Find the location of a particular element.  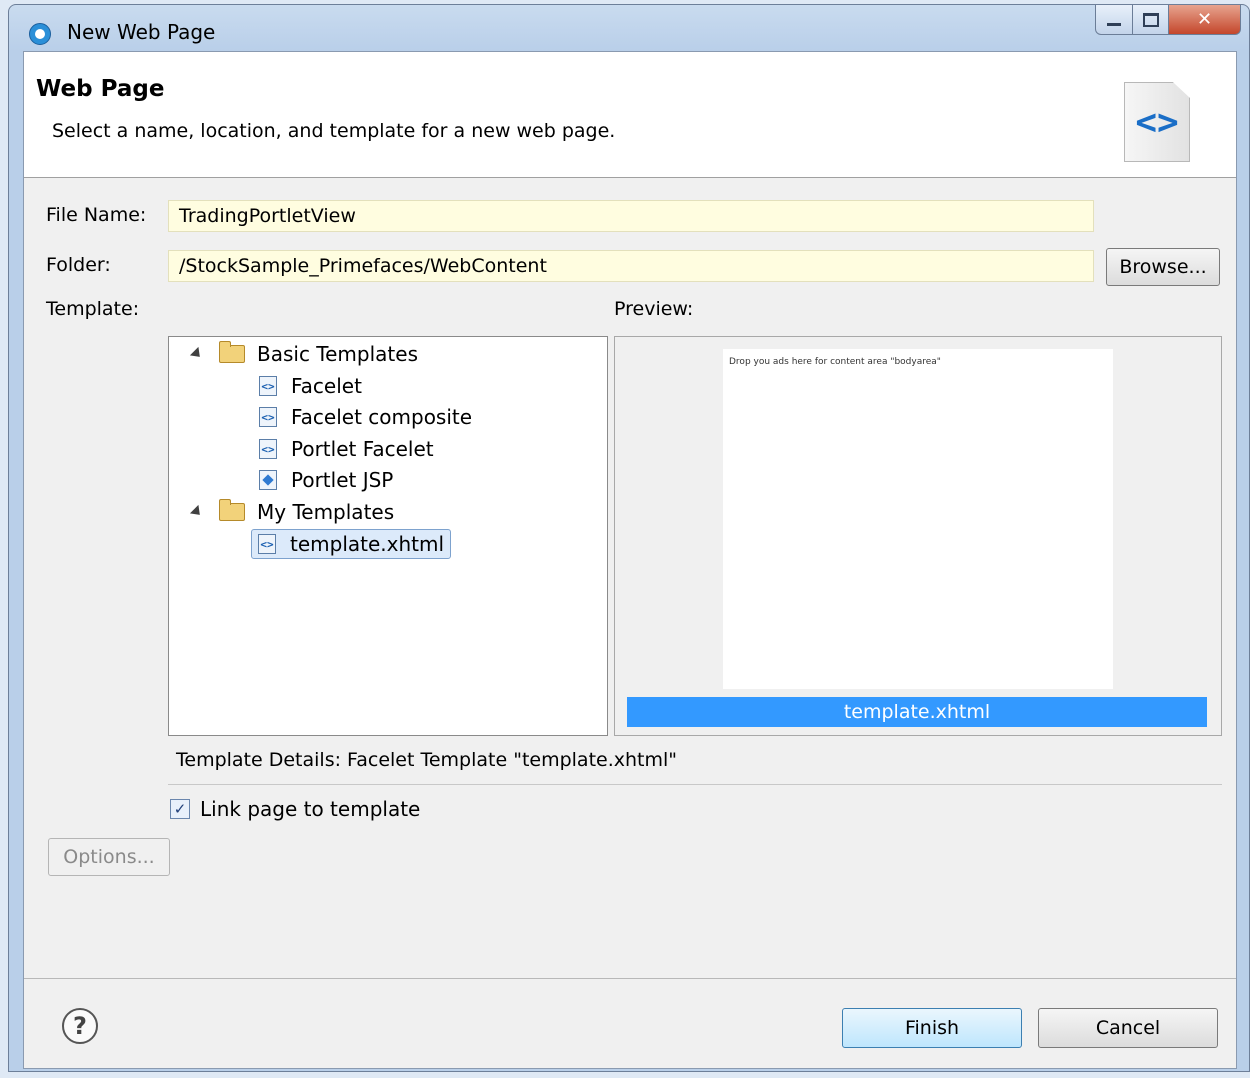

tree-group-basic-templates: Basic Templates is located at coordinates (303, 354).